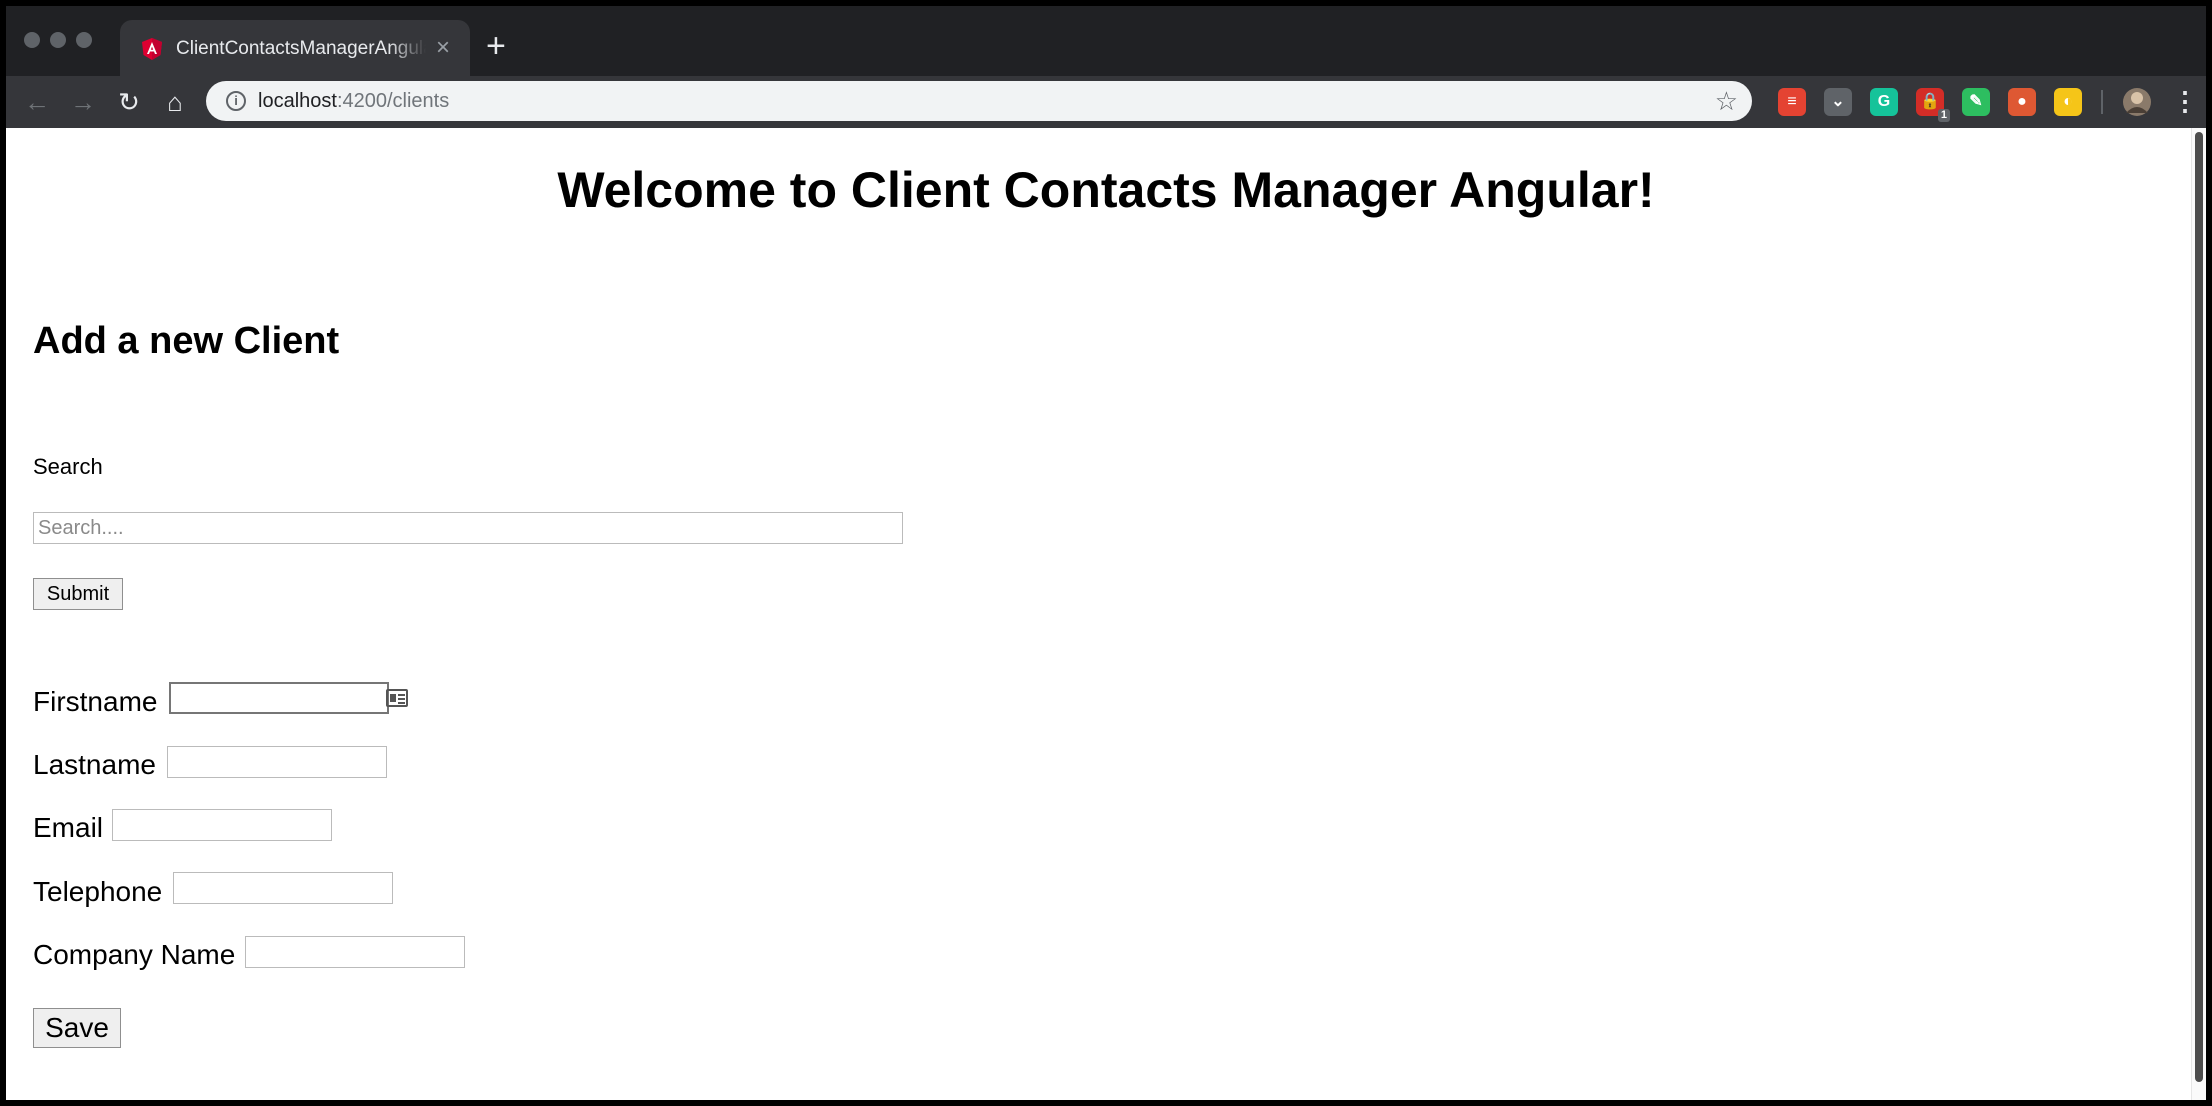 The width and height of the screenshot is (2212, 1106). What do you see at coordinates (129, 102) in the screenshot?
I see `reload-icon: ↻` at bounding box center [129, 102].